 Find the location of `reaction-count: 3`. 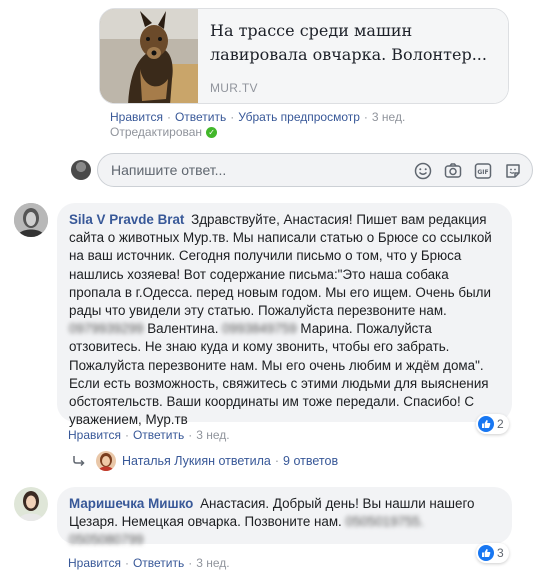

reaction-count: 3 is located at coordinates (492, 553).